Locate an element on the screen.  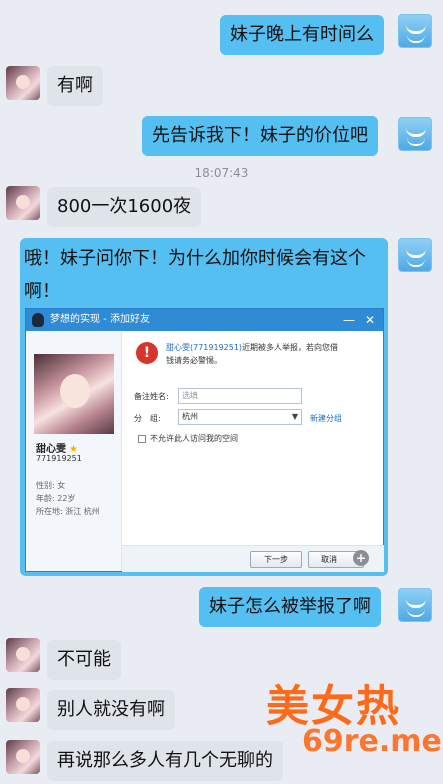
message-bubble-in: 800一次1600夜 is located at coordinates (124, 207).